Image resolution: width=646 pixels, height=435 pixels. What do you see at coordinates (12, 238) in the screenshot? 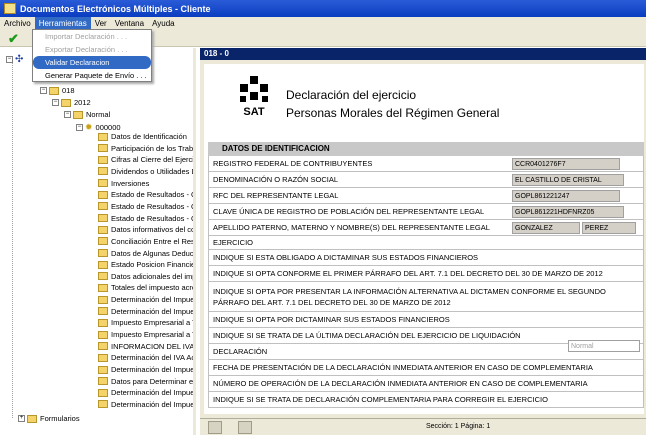
I see `tree-line` at bounding box center [12, 238].